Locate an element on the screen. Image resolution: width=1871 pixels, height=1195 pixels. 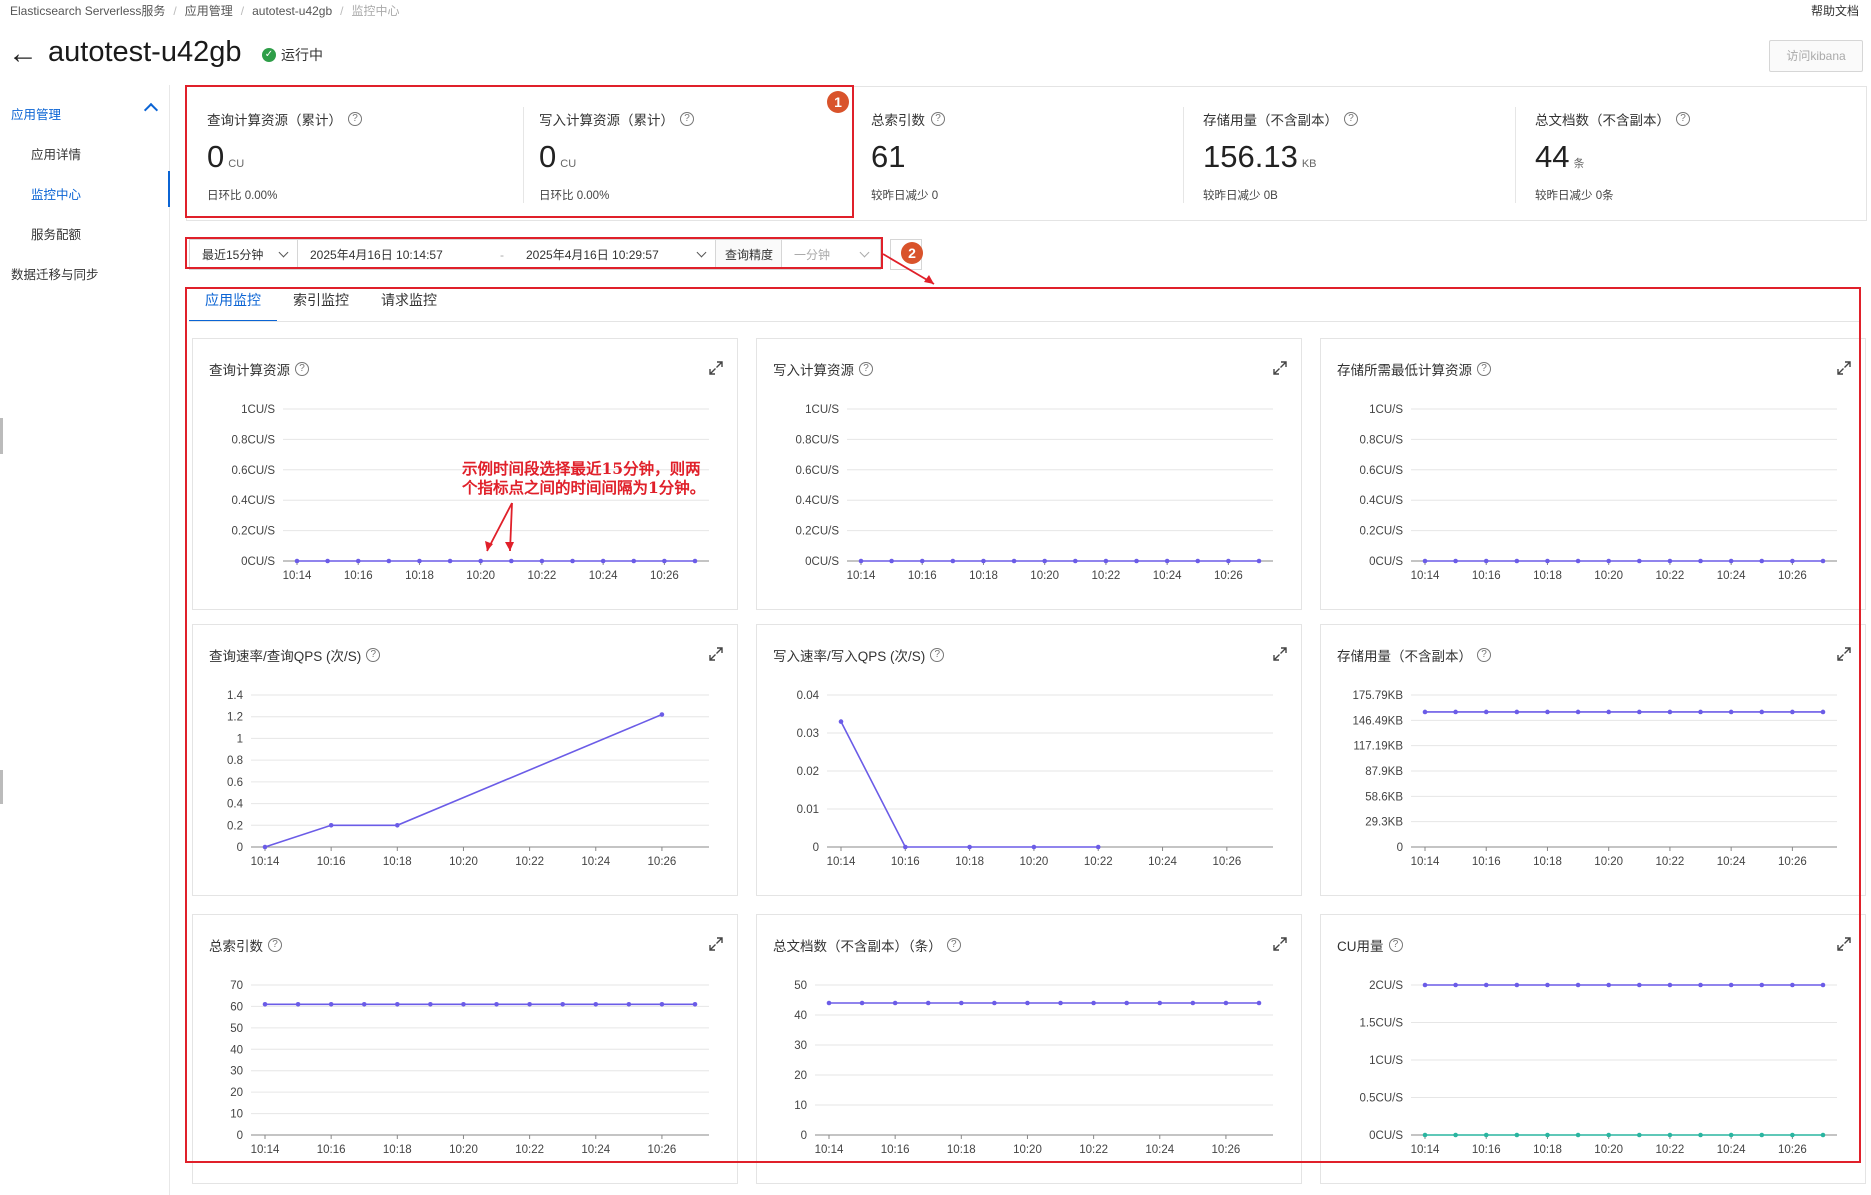
breadcrumb-item: autotest-u42gb is located at coordinates (292, 11).